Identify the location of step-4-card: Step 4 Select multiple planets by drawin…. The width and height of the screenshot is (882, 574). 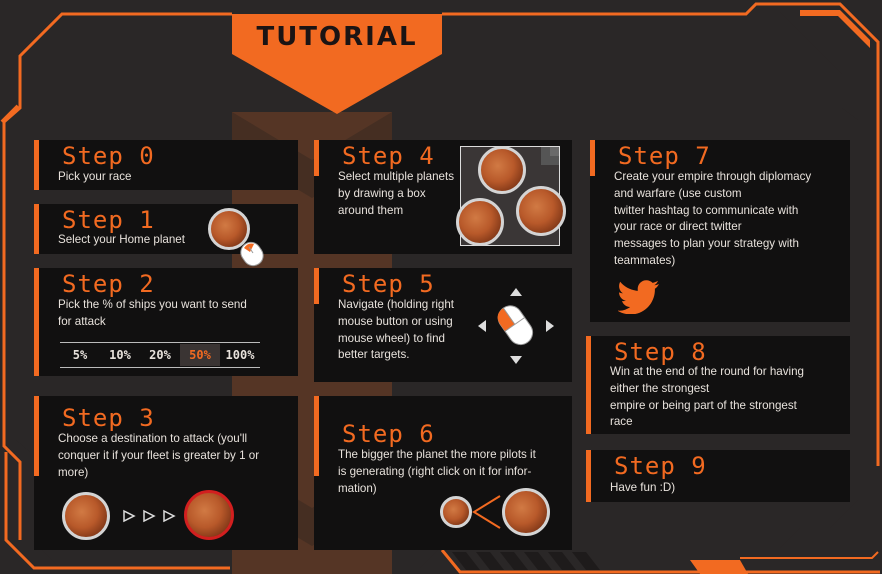
(443, 197).